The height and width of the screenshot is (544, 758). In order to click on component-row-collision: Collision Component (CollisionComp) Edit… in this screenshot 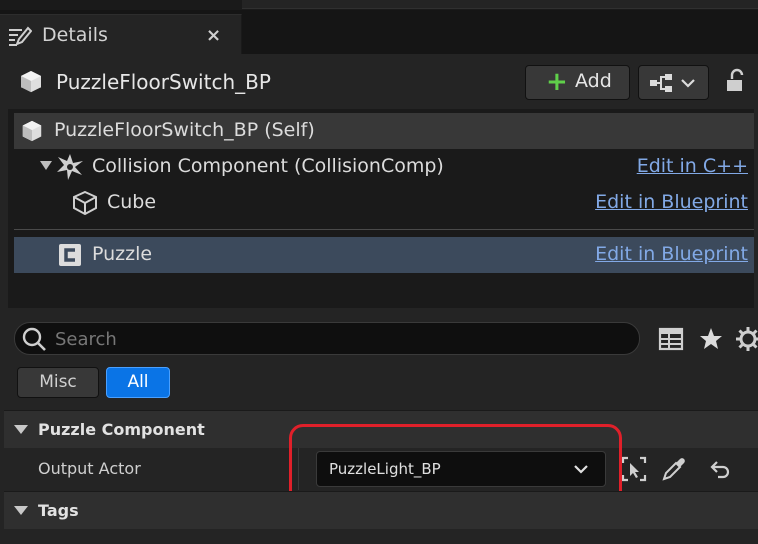, I will do `click(384, 167)`.